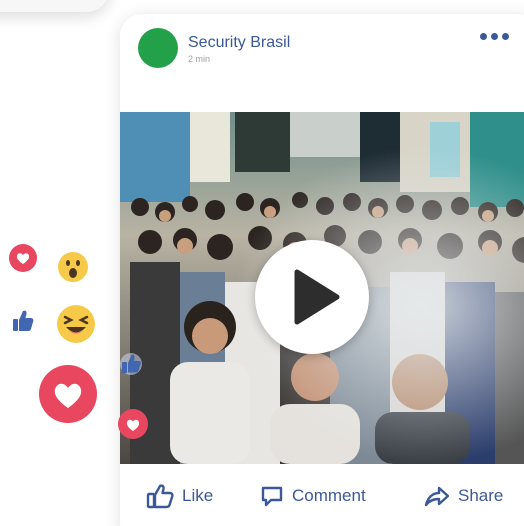 This screenshot has width=524, height=526. I want to click on comment-label: Comment, so click(329, 495).